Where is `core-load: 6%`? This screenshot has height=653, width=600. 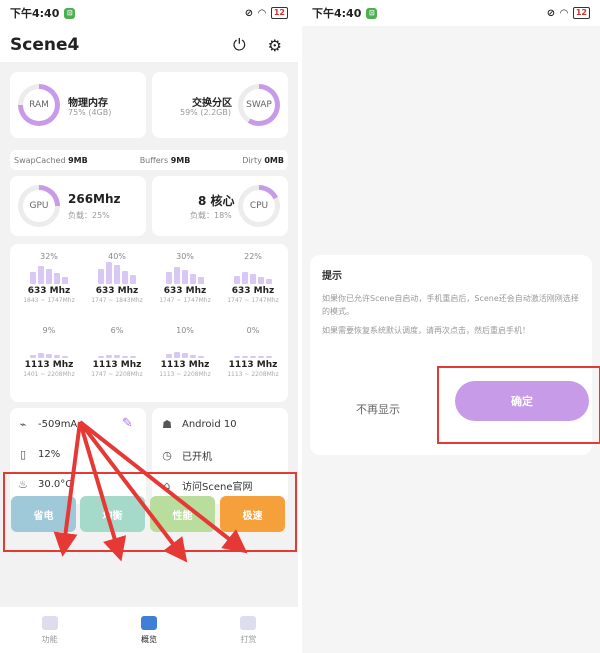 core-load: 6% is located at coordinates (117, 330).